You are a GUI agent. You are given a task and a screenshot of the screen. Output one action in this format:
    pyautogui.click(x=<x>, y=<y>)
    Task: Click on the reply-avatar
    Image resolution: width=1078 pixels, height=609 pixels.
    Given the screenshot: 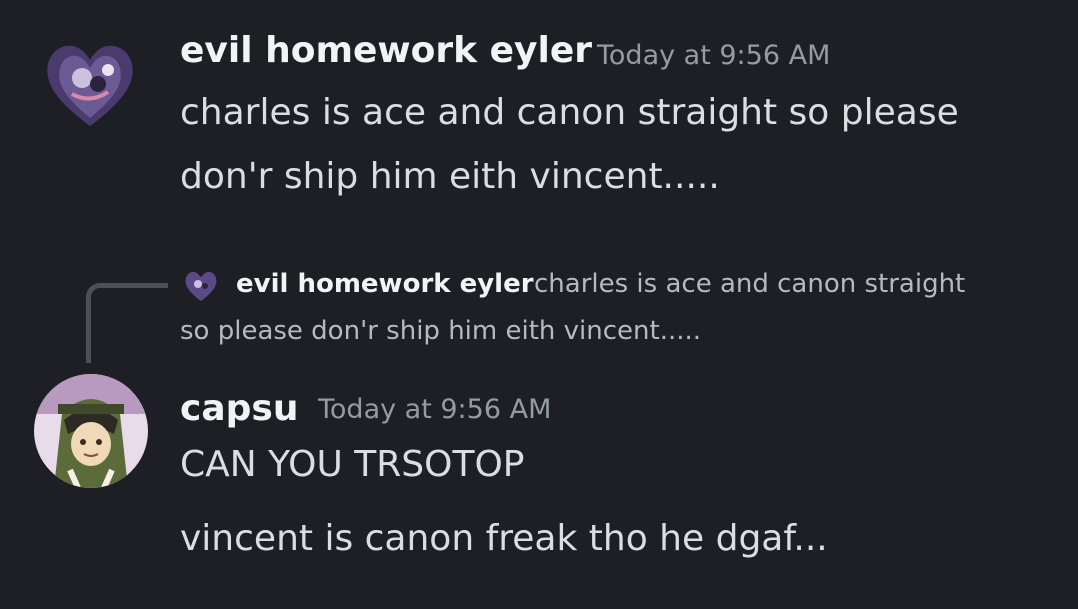 What is the action you would take?
    pyautogui.click(x=201, y=285)
    